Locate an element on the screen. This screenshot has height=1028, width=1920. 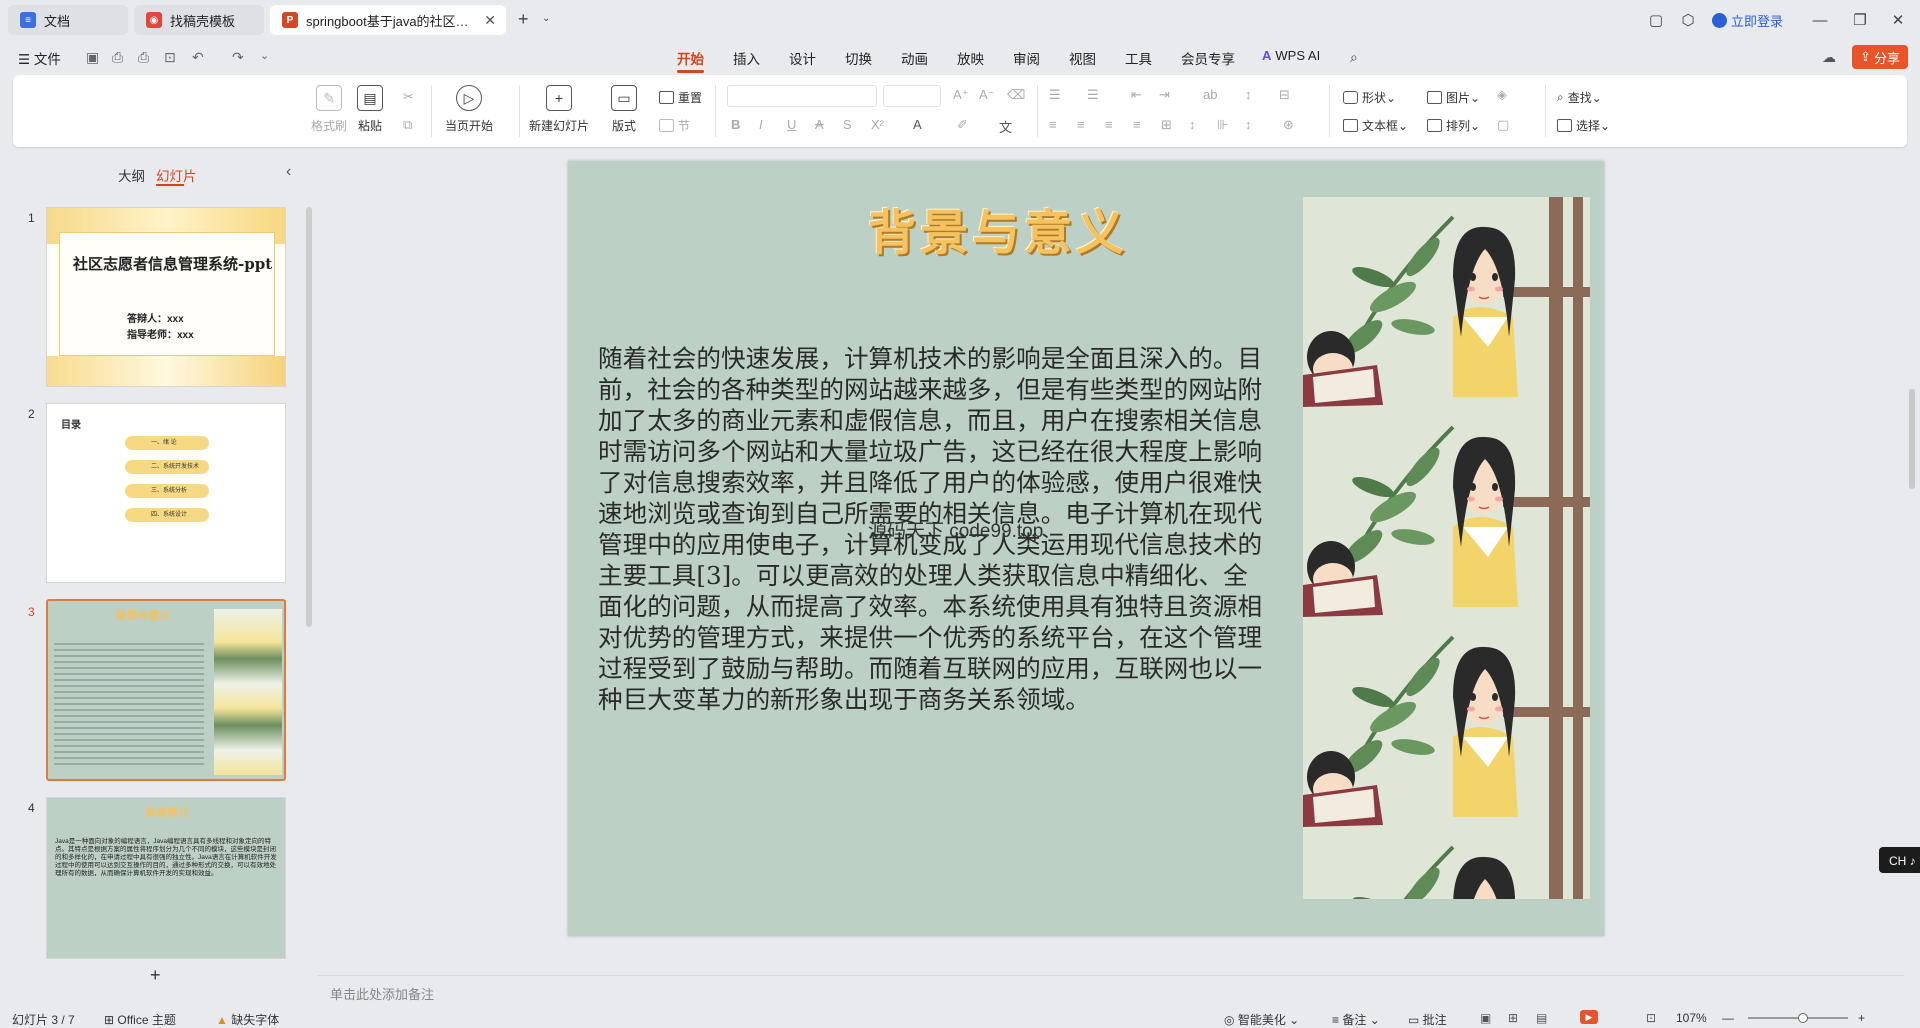
distribute-icon: ⊞ is located at coordinates (1166, 125).